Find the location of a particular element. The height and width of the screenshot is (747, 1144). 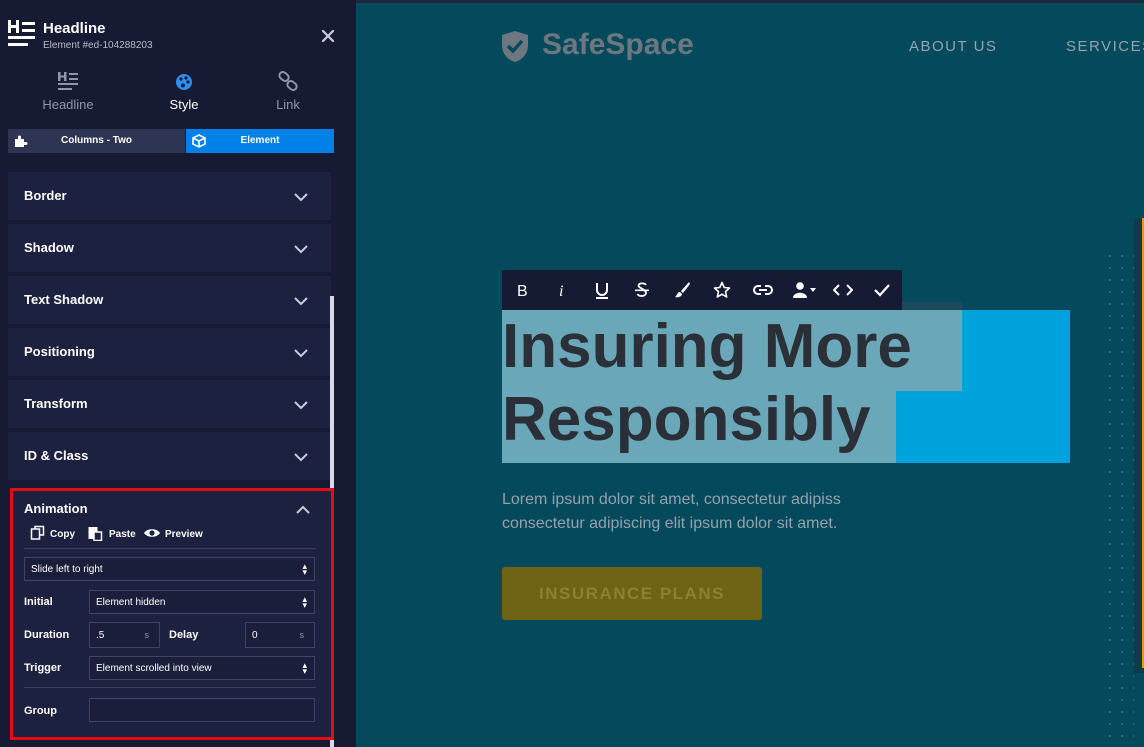

section-label: Text Shadow is located at coordinates (64, 299).